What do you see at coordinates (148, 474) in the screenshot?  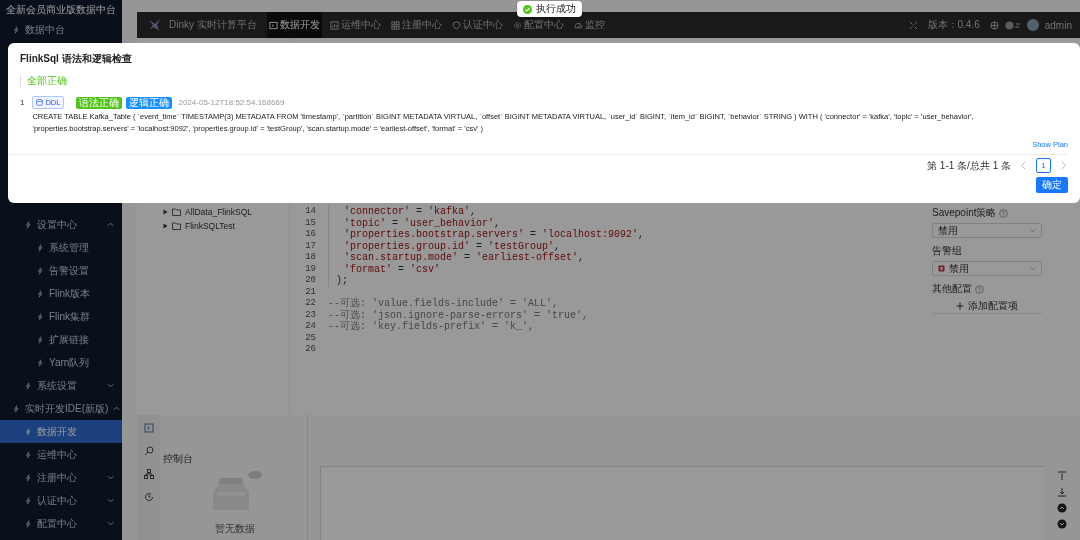 I see `hierarchy-icon` at bounding box center [148, 474].